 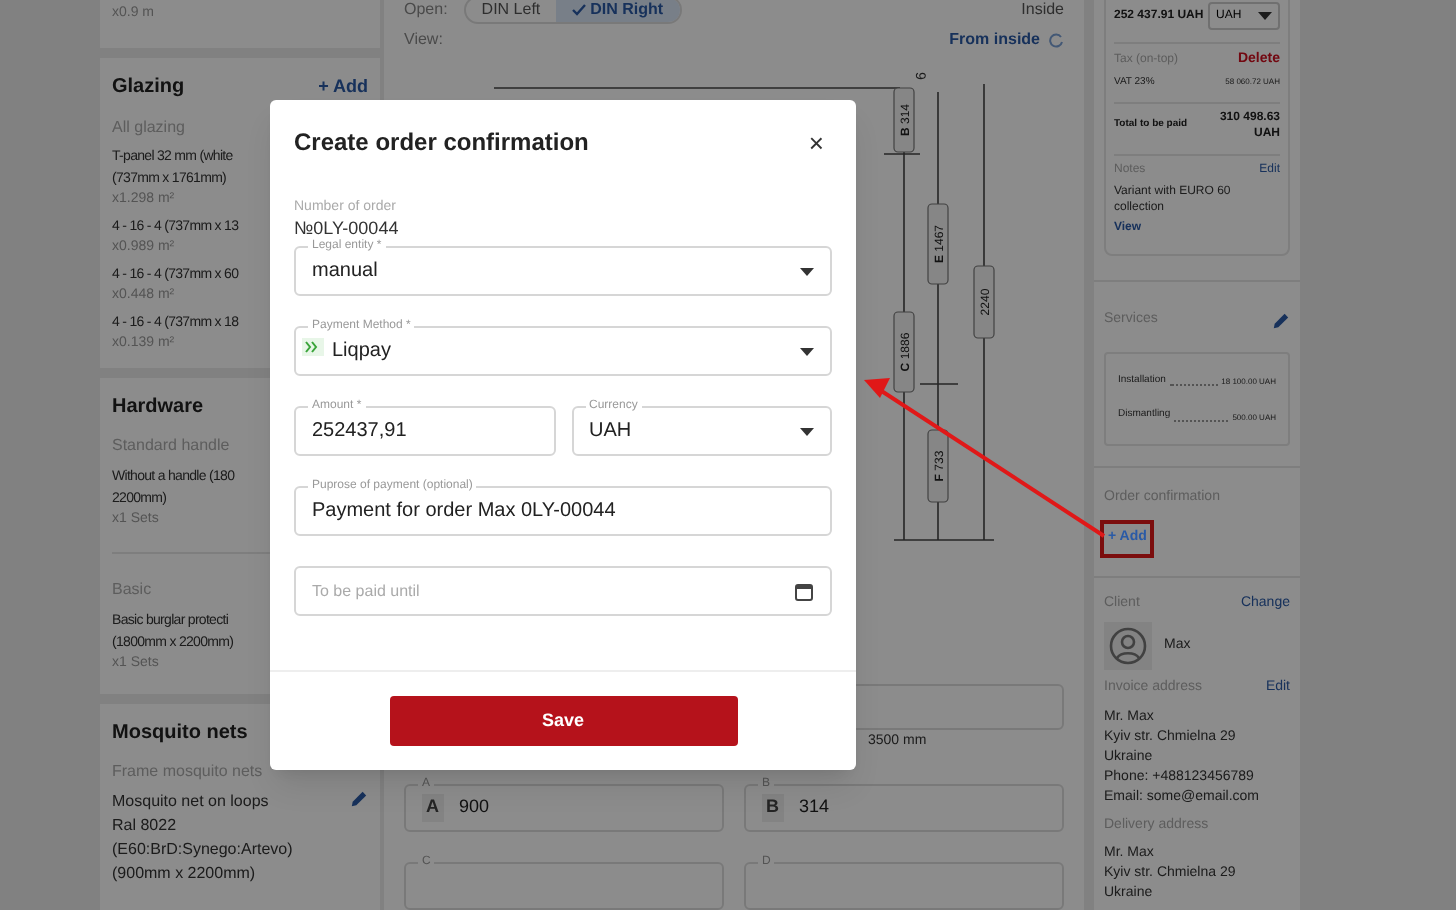 I want to click on payment-logo-icon, so click(x=313, y=347).